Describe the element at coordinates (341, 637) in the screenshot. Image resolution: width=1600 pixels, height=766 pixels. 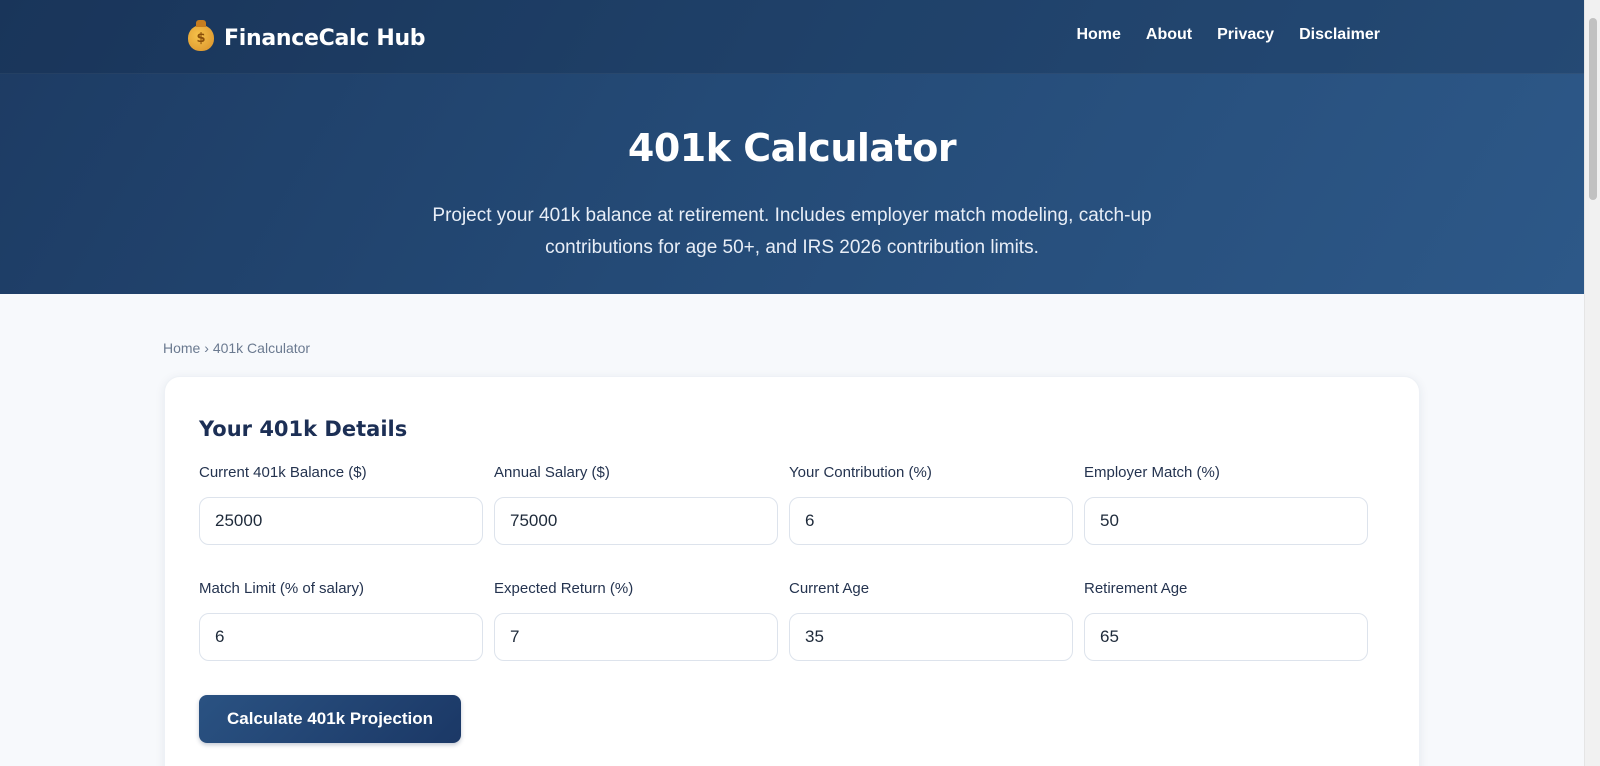
I see `match-limit-input` at that location.